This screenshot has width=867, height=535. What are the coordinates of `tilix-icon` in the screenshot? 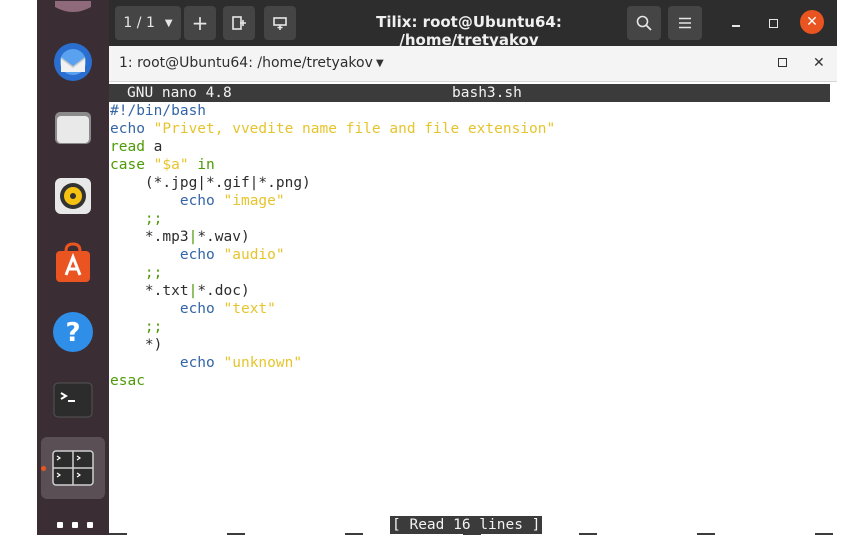 It's located at (73, 468).